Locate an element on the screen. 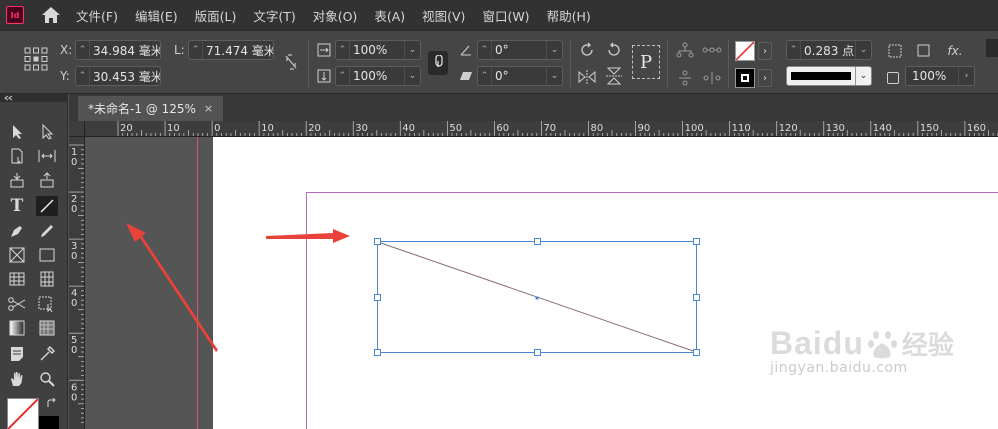 This screenshot has width=998, height=429. handle-bottom-center is located at coordinates (537, 352).